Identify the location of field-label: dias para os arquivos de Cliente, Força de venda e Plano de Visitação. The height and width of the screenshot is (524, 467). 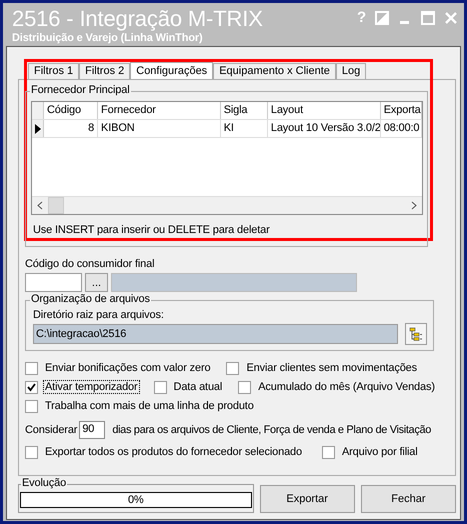
(272, 430).